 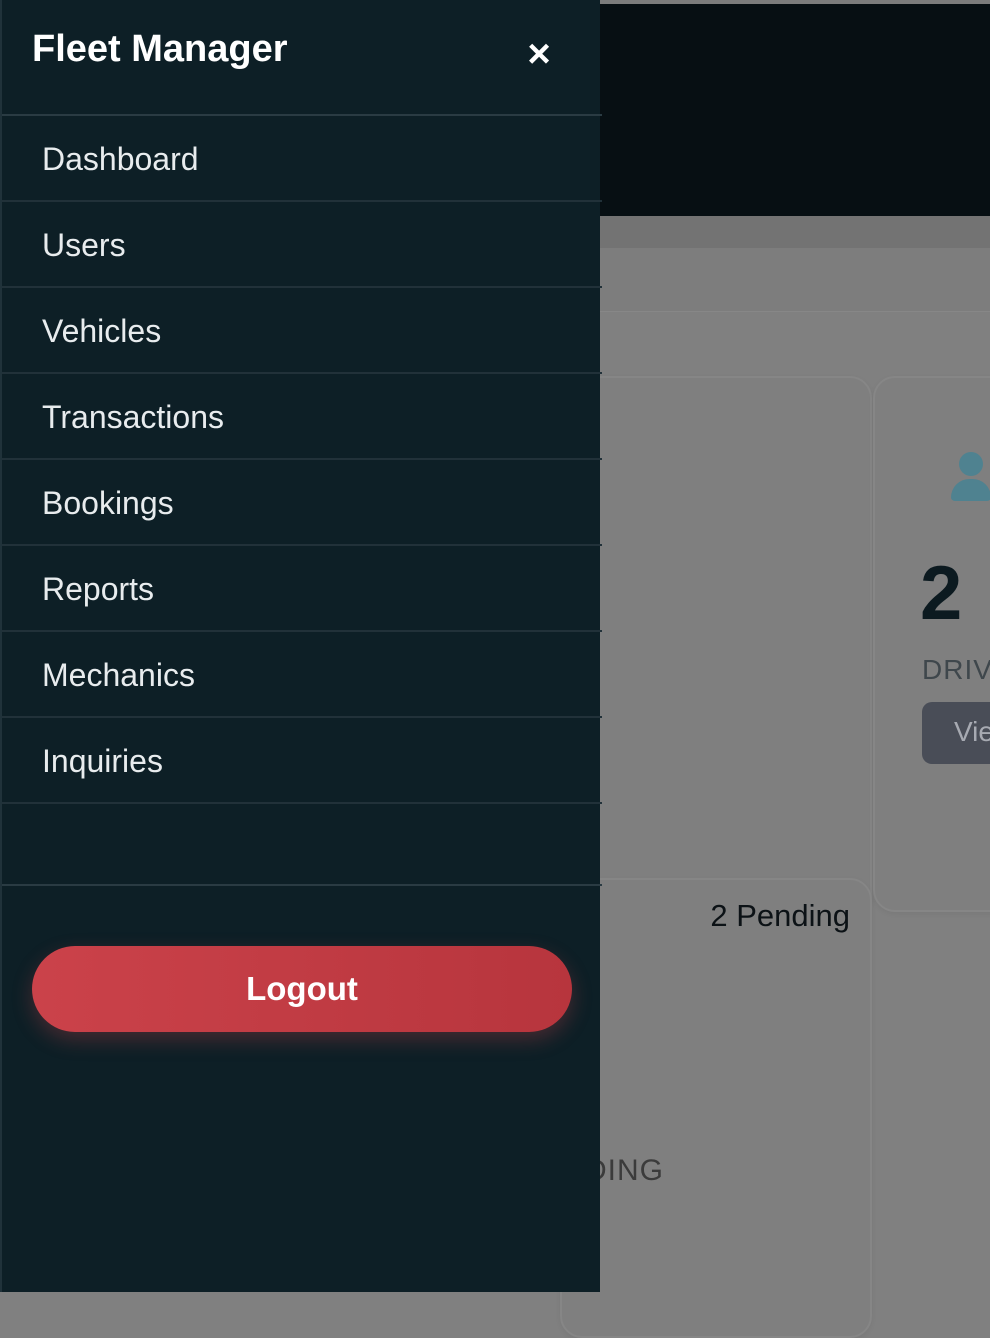 I want to click on nav-item-dashboard: Dashboard, so click(x=302, y=159).